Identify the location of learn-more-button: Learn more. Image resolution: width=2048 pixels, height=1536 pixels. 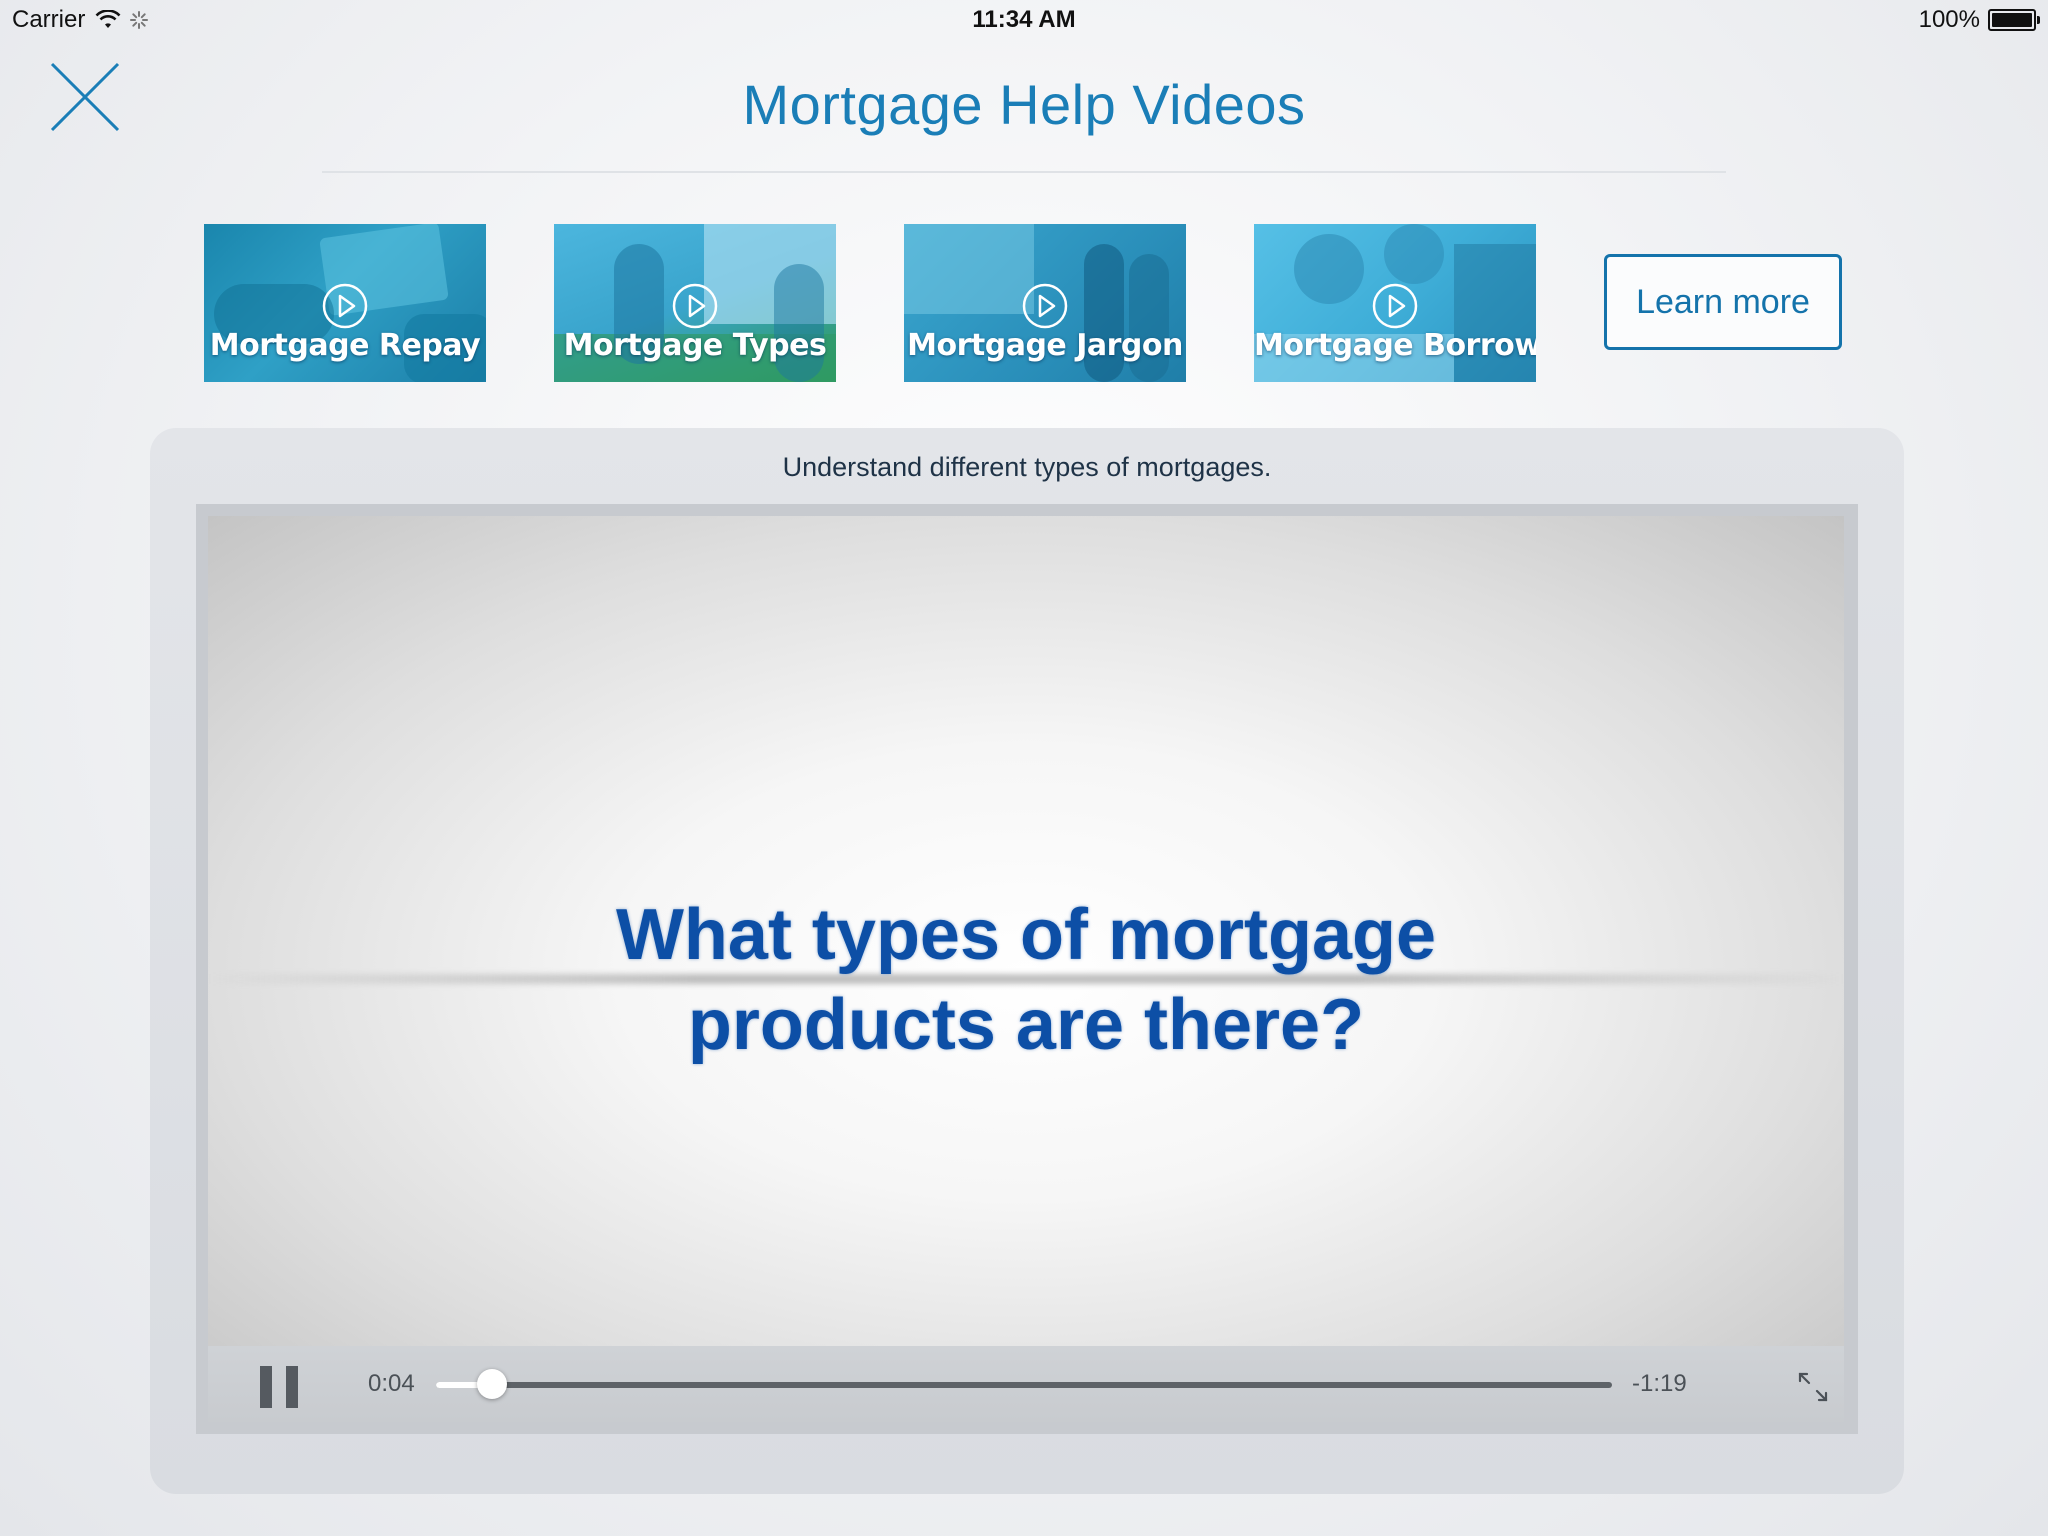
(1723, 302).